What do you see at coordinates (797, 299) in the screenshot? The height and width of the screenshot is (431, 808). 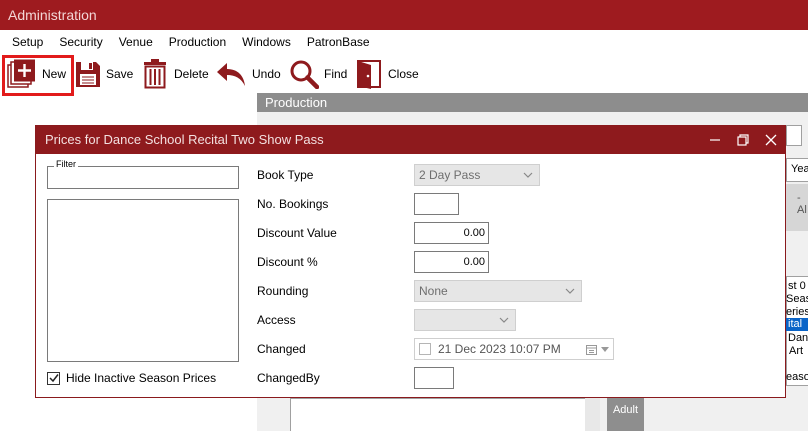 I see `production-list-item: Seas` at bounding box center [797, 299].